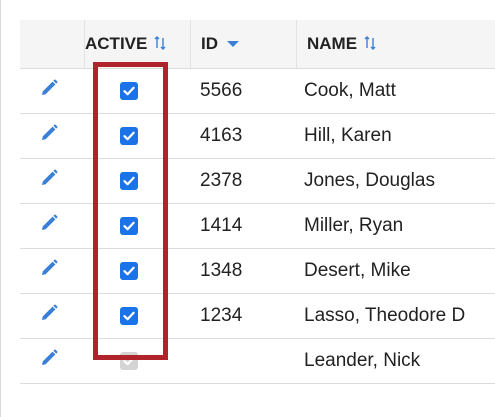 Image resolution: width=495 pixels, height=417 pixels. Describe the element at coordinates (0, 208) in the screenshot. I see `panel-left-border` at that location.